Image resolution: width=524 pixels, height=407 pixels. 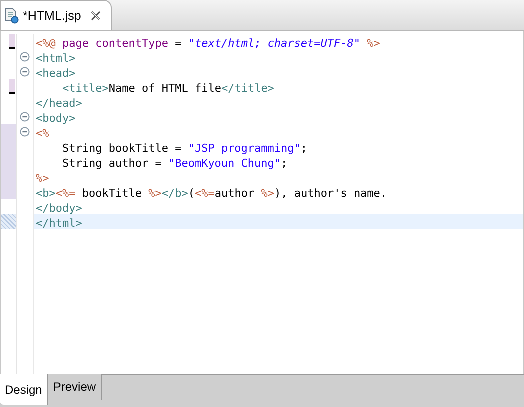 I want to click on code-line: </head>, so click(x=59, y=103).